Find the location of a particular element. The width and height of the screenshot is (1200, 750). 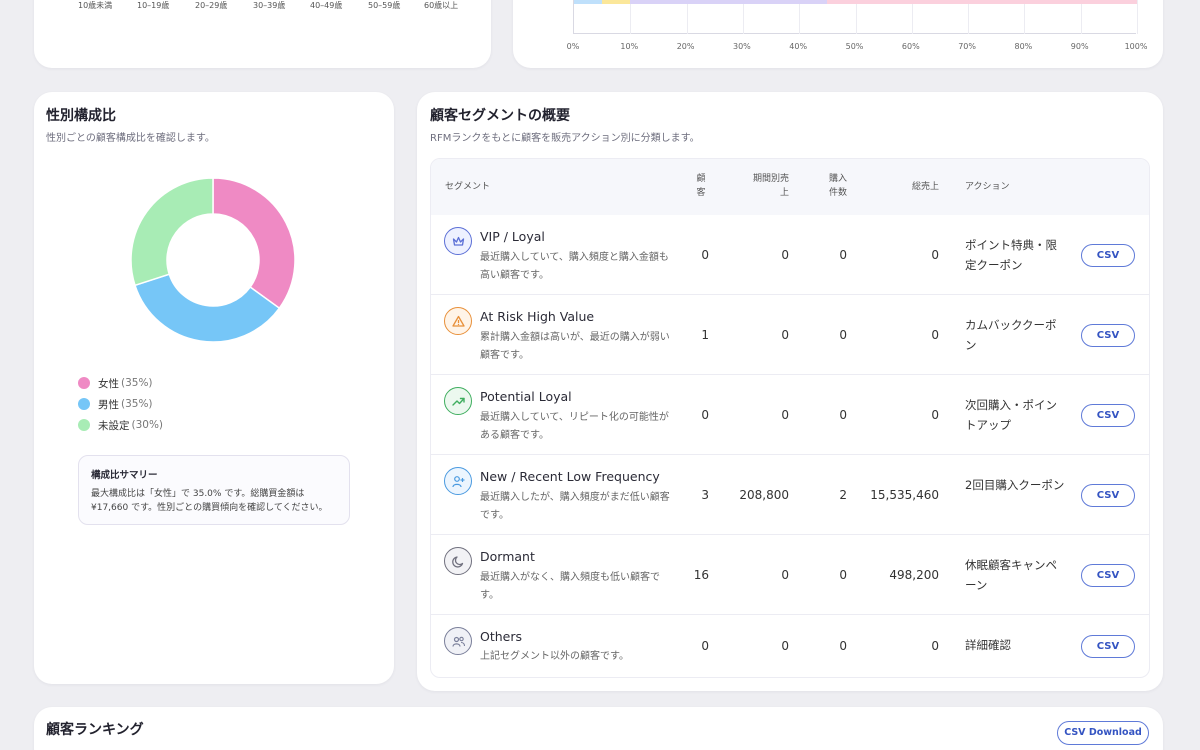

customer-ranking-card: 顧客ランキング CSV Download is located at coordinates (598, 728).